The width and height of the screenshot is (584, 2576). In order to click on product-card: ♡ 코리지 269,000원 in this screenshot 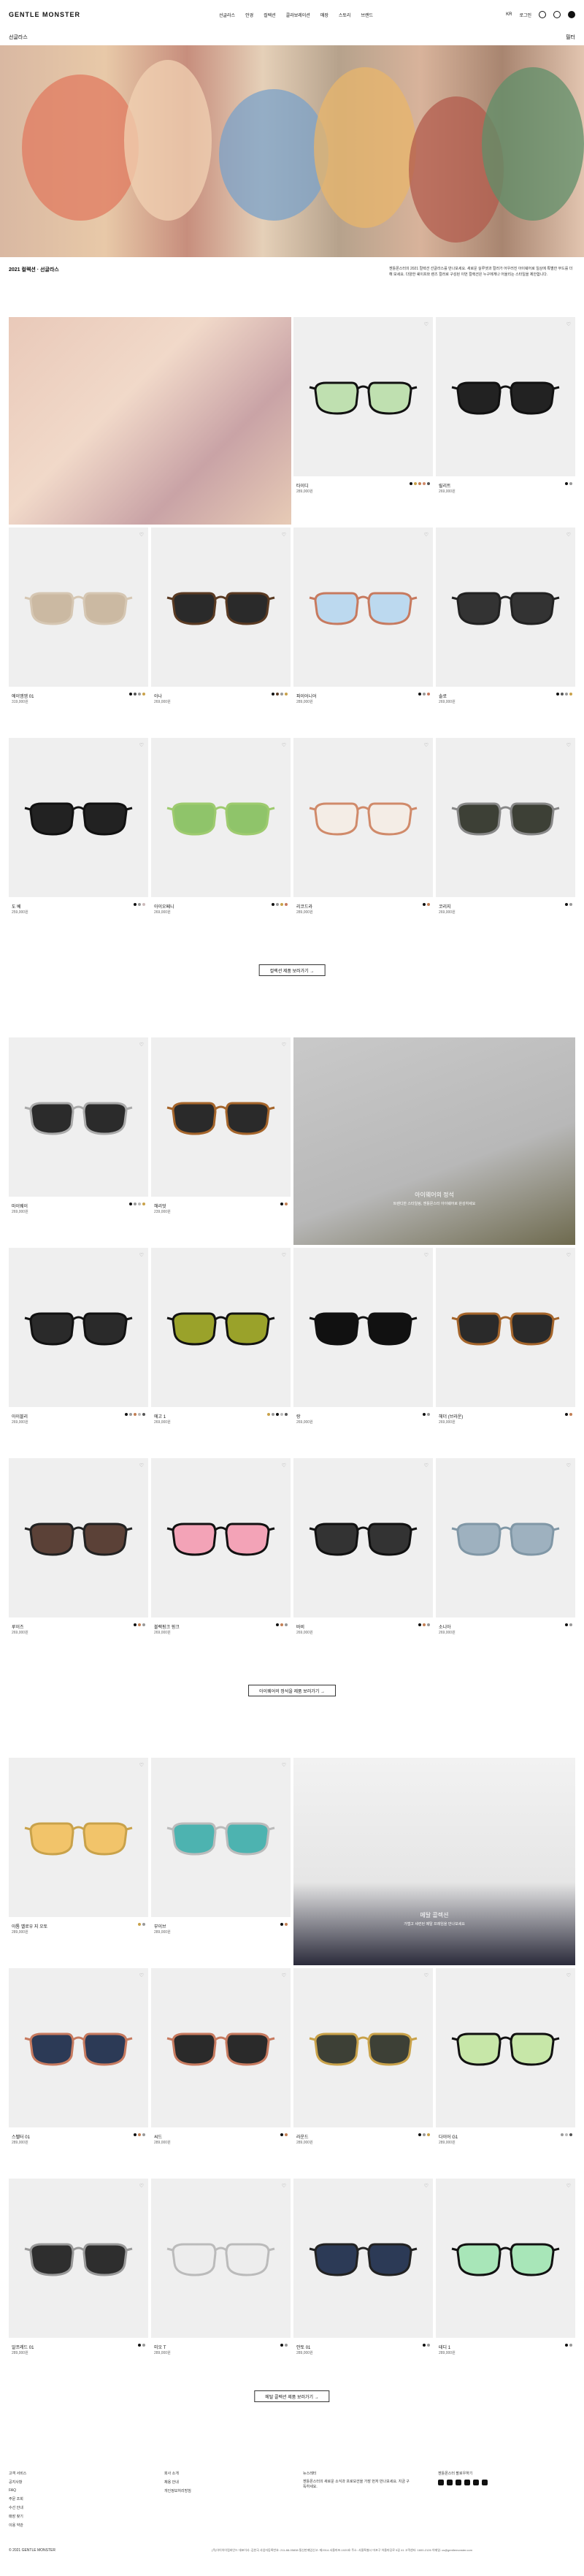, I will do `click(505, 841)`.